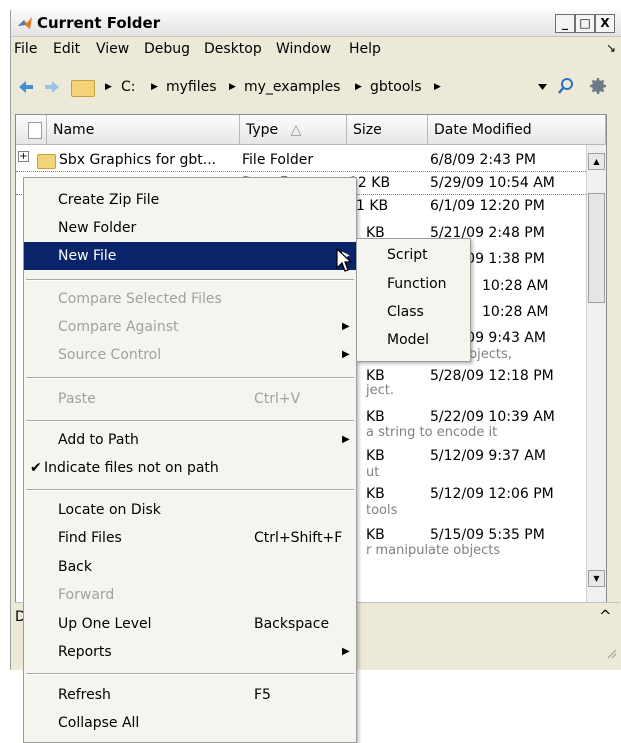 This screenshot has height=743, width=621. I want to click on breadcrumb-c-drive: C:, so click(128, 87).